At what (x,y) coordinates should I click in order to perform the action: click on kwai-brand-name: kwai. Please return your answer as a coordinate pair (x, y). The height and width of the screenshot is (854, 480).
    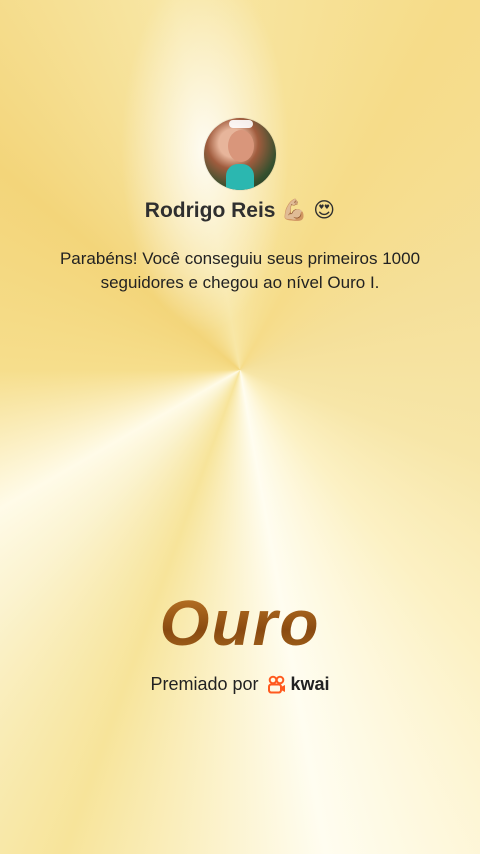
    Looking at the image, I should click on (310, 684).